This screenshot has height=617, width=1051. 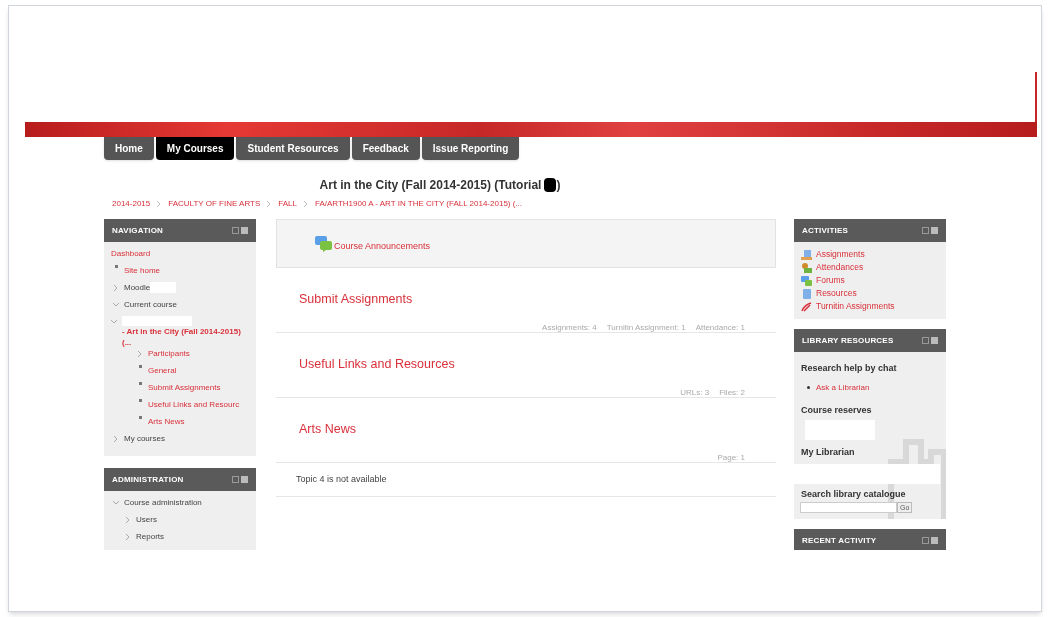 What do you see at coordinates (720, 327) in the screenshot?
I see `activity-count: Attendance: 1` at bounding box center [720, 327].